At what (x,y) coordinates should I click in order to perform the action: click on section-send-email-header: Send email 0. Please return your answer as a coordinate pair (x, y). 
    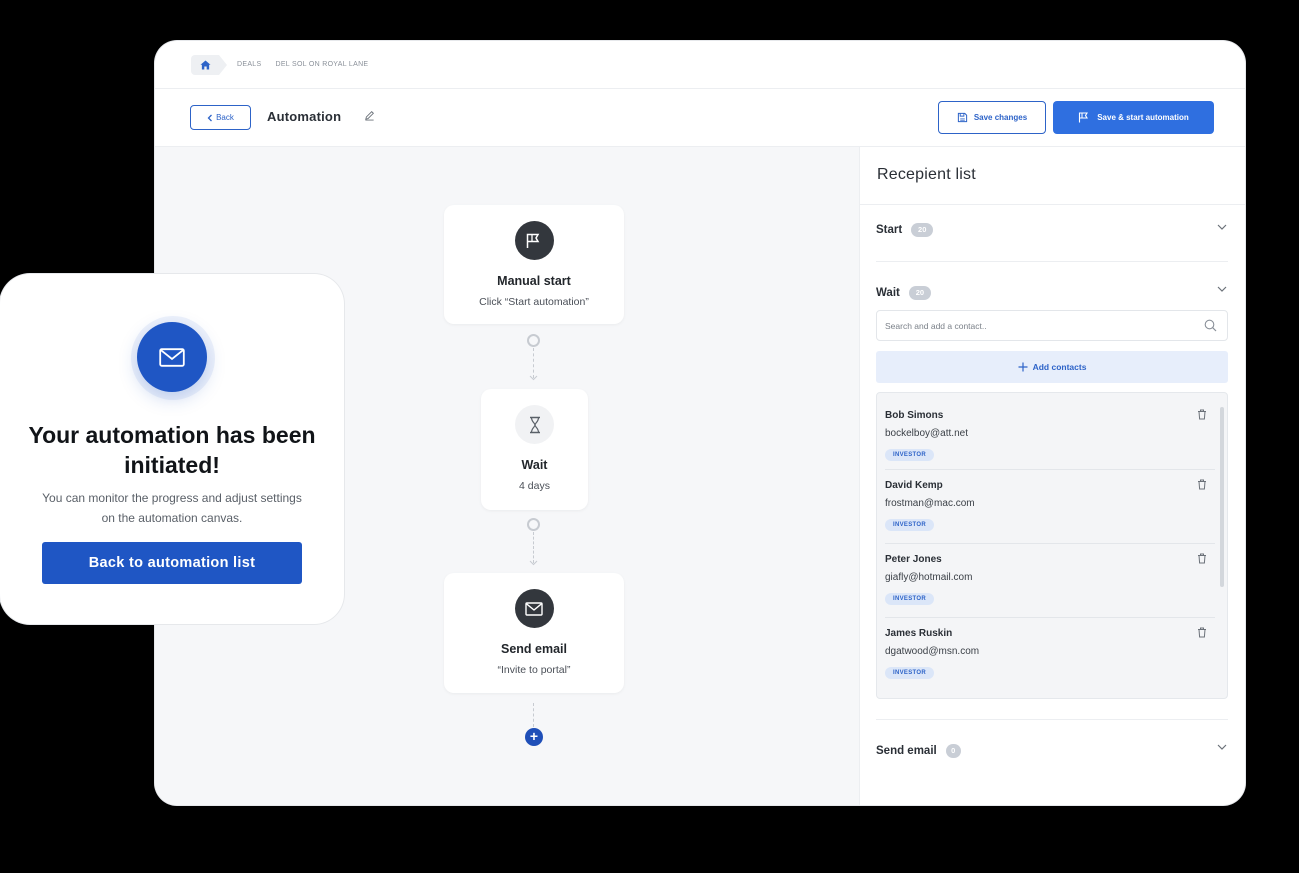
    Looking at the image, I should click on (918, 751).